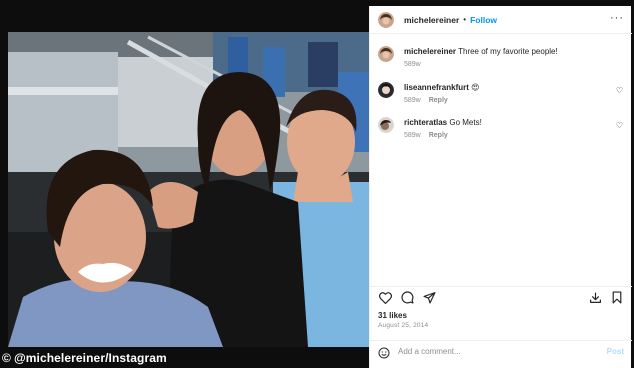 Image resolution: width=634 pixels, height=368 pixels. I want to click on comment-username: liseannefrankfurt, so click(436, 87).